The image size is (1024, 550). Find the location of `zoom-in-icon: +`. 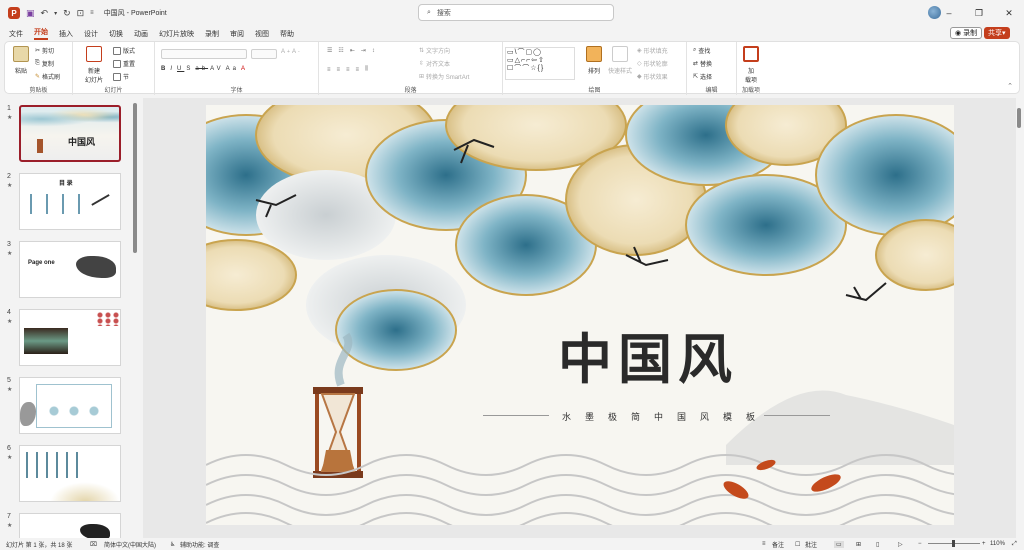

zoom-in-icon: + is located at coordinates (984, 544).